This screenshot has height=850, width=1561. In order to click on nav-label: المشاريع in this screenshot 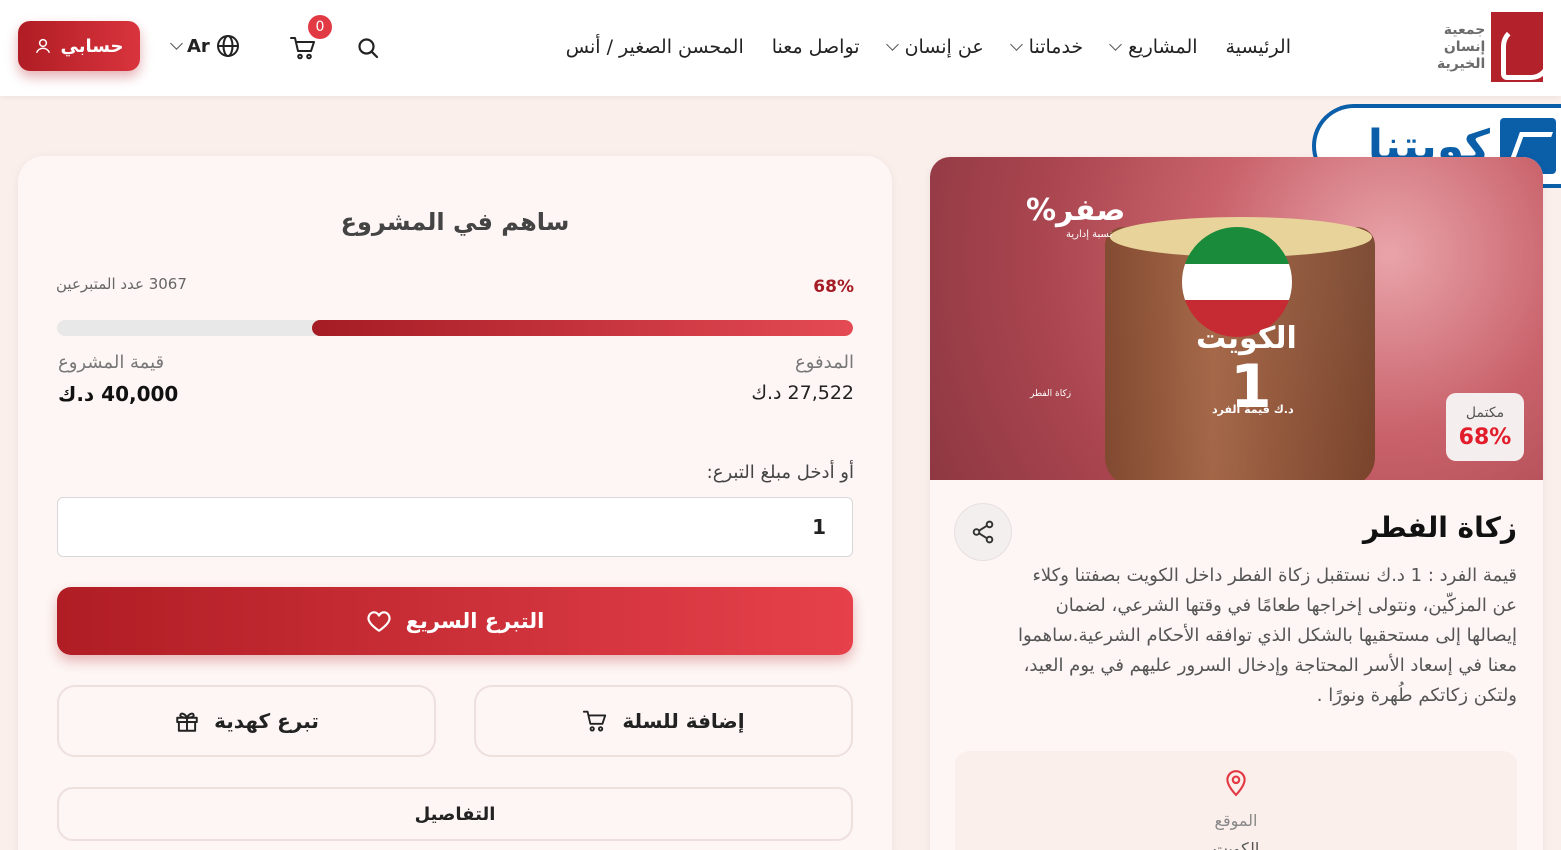, I will do `click(1163, 47)`.